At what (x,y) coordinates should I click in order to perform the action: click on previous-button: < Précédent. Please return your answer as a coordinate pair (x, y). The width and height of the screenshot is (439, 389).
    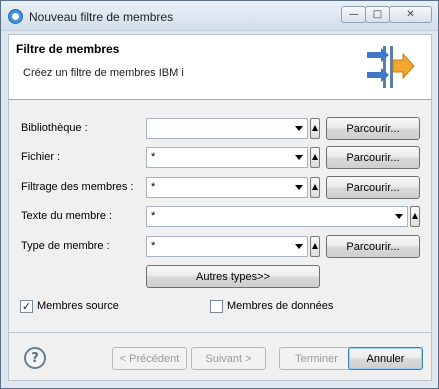
    Looking at the image, I should click on (149, 358).